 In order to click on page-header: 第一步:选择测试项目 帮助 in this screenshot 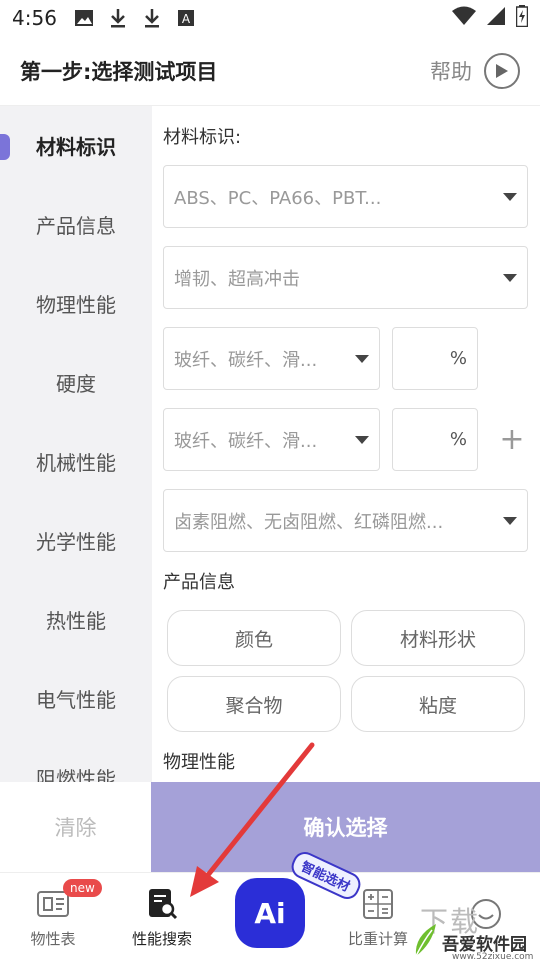, I will do `click(270, 71)`.